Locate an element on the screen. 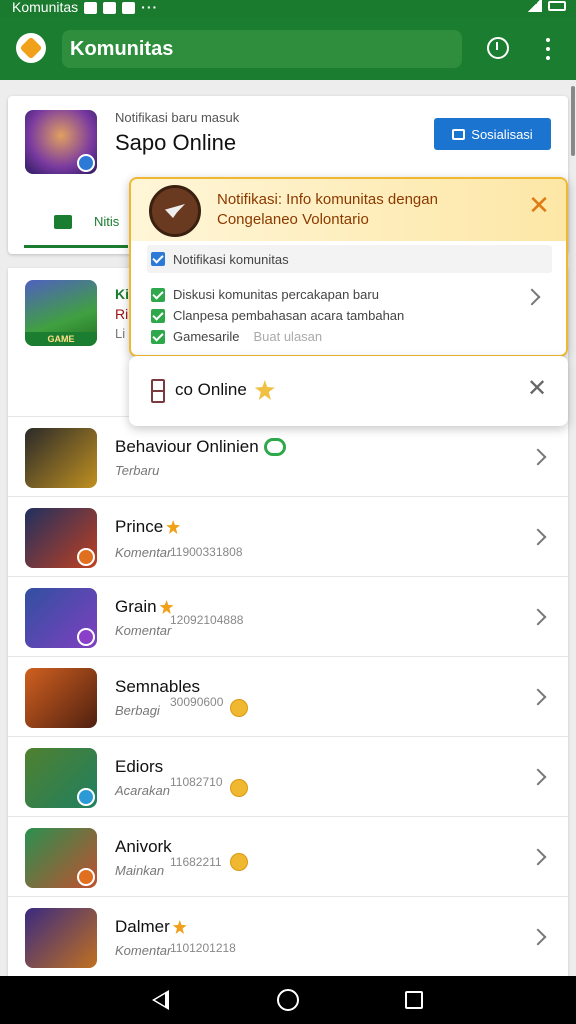 Image resolution: width=576 pixels, height=1024 pixels. status-bar: Komunitas ··· is located at coordinates (288, 9).